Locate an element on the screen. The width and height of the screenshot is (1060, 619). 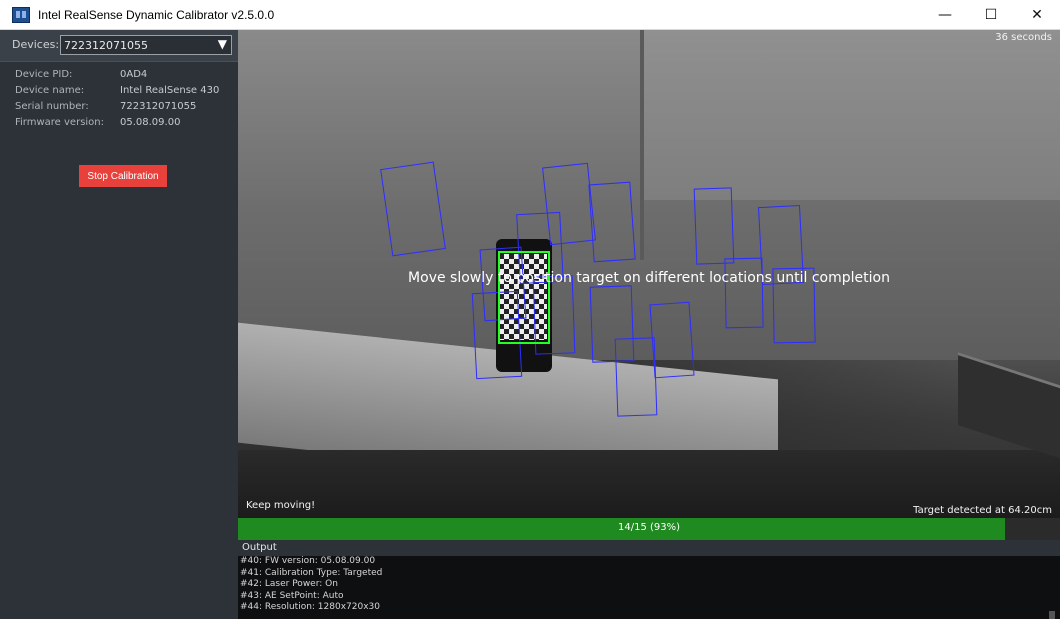
info-value: 722312071055 is located at coordinates (158, 106).